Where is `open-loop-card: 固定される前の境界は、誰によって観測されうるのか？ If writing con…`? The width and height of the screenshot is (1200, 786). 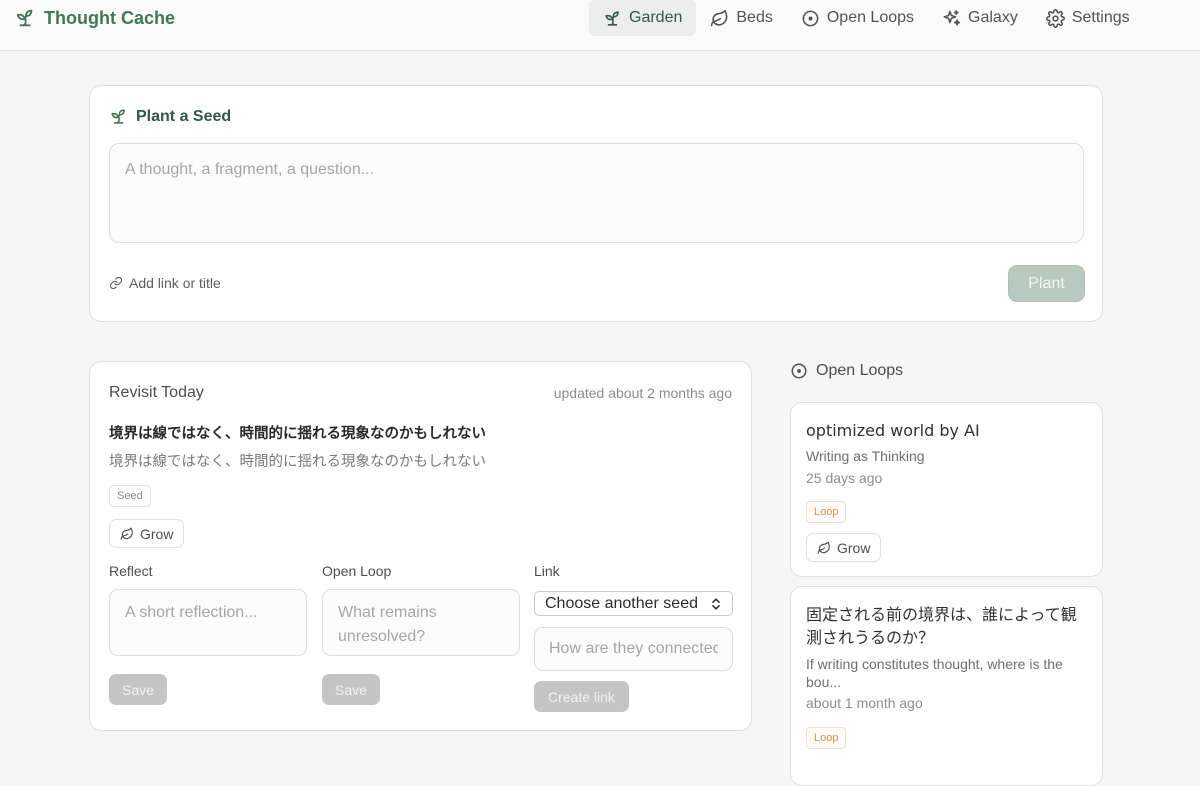 open-loop-card: 固定される前の境界は、誰によって観測されうるのか？ If writing con… is located at coordinates (946, 686).